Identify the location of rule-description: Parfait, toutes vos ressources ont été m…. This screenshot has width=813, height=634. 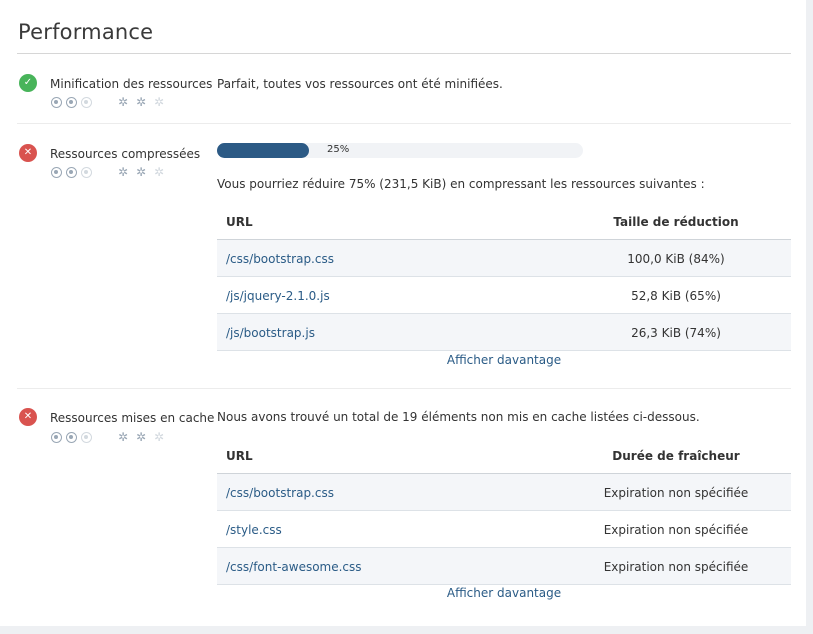
(360, 84).